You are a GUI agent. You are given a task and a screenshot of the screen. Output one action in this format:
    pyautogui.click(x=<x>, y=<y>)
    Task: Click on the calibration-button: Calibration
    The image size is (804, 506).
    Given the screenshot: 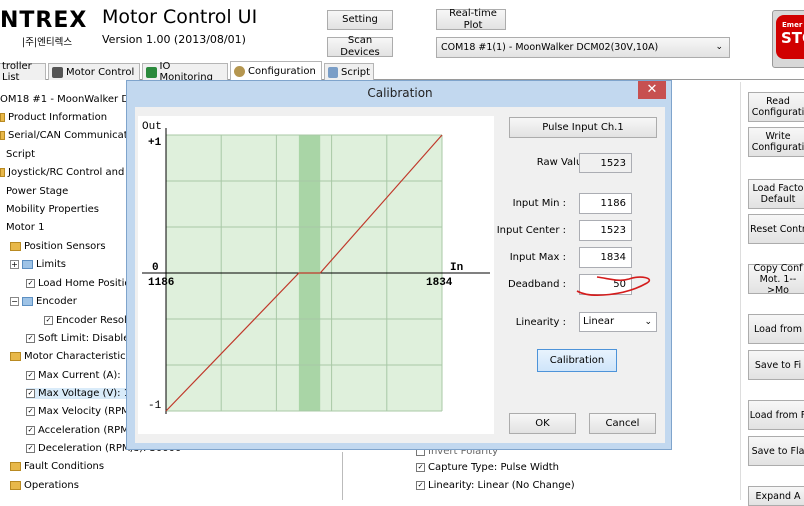 What is the action you would take?
    pyautogui.click(x=577, y=360)
    